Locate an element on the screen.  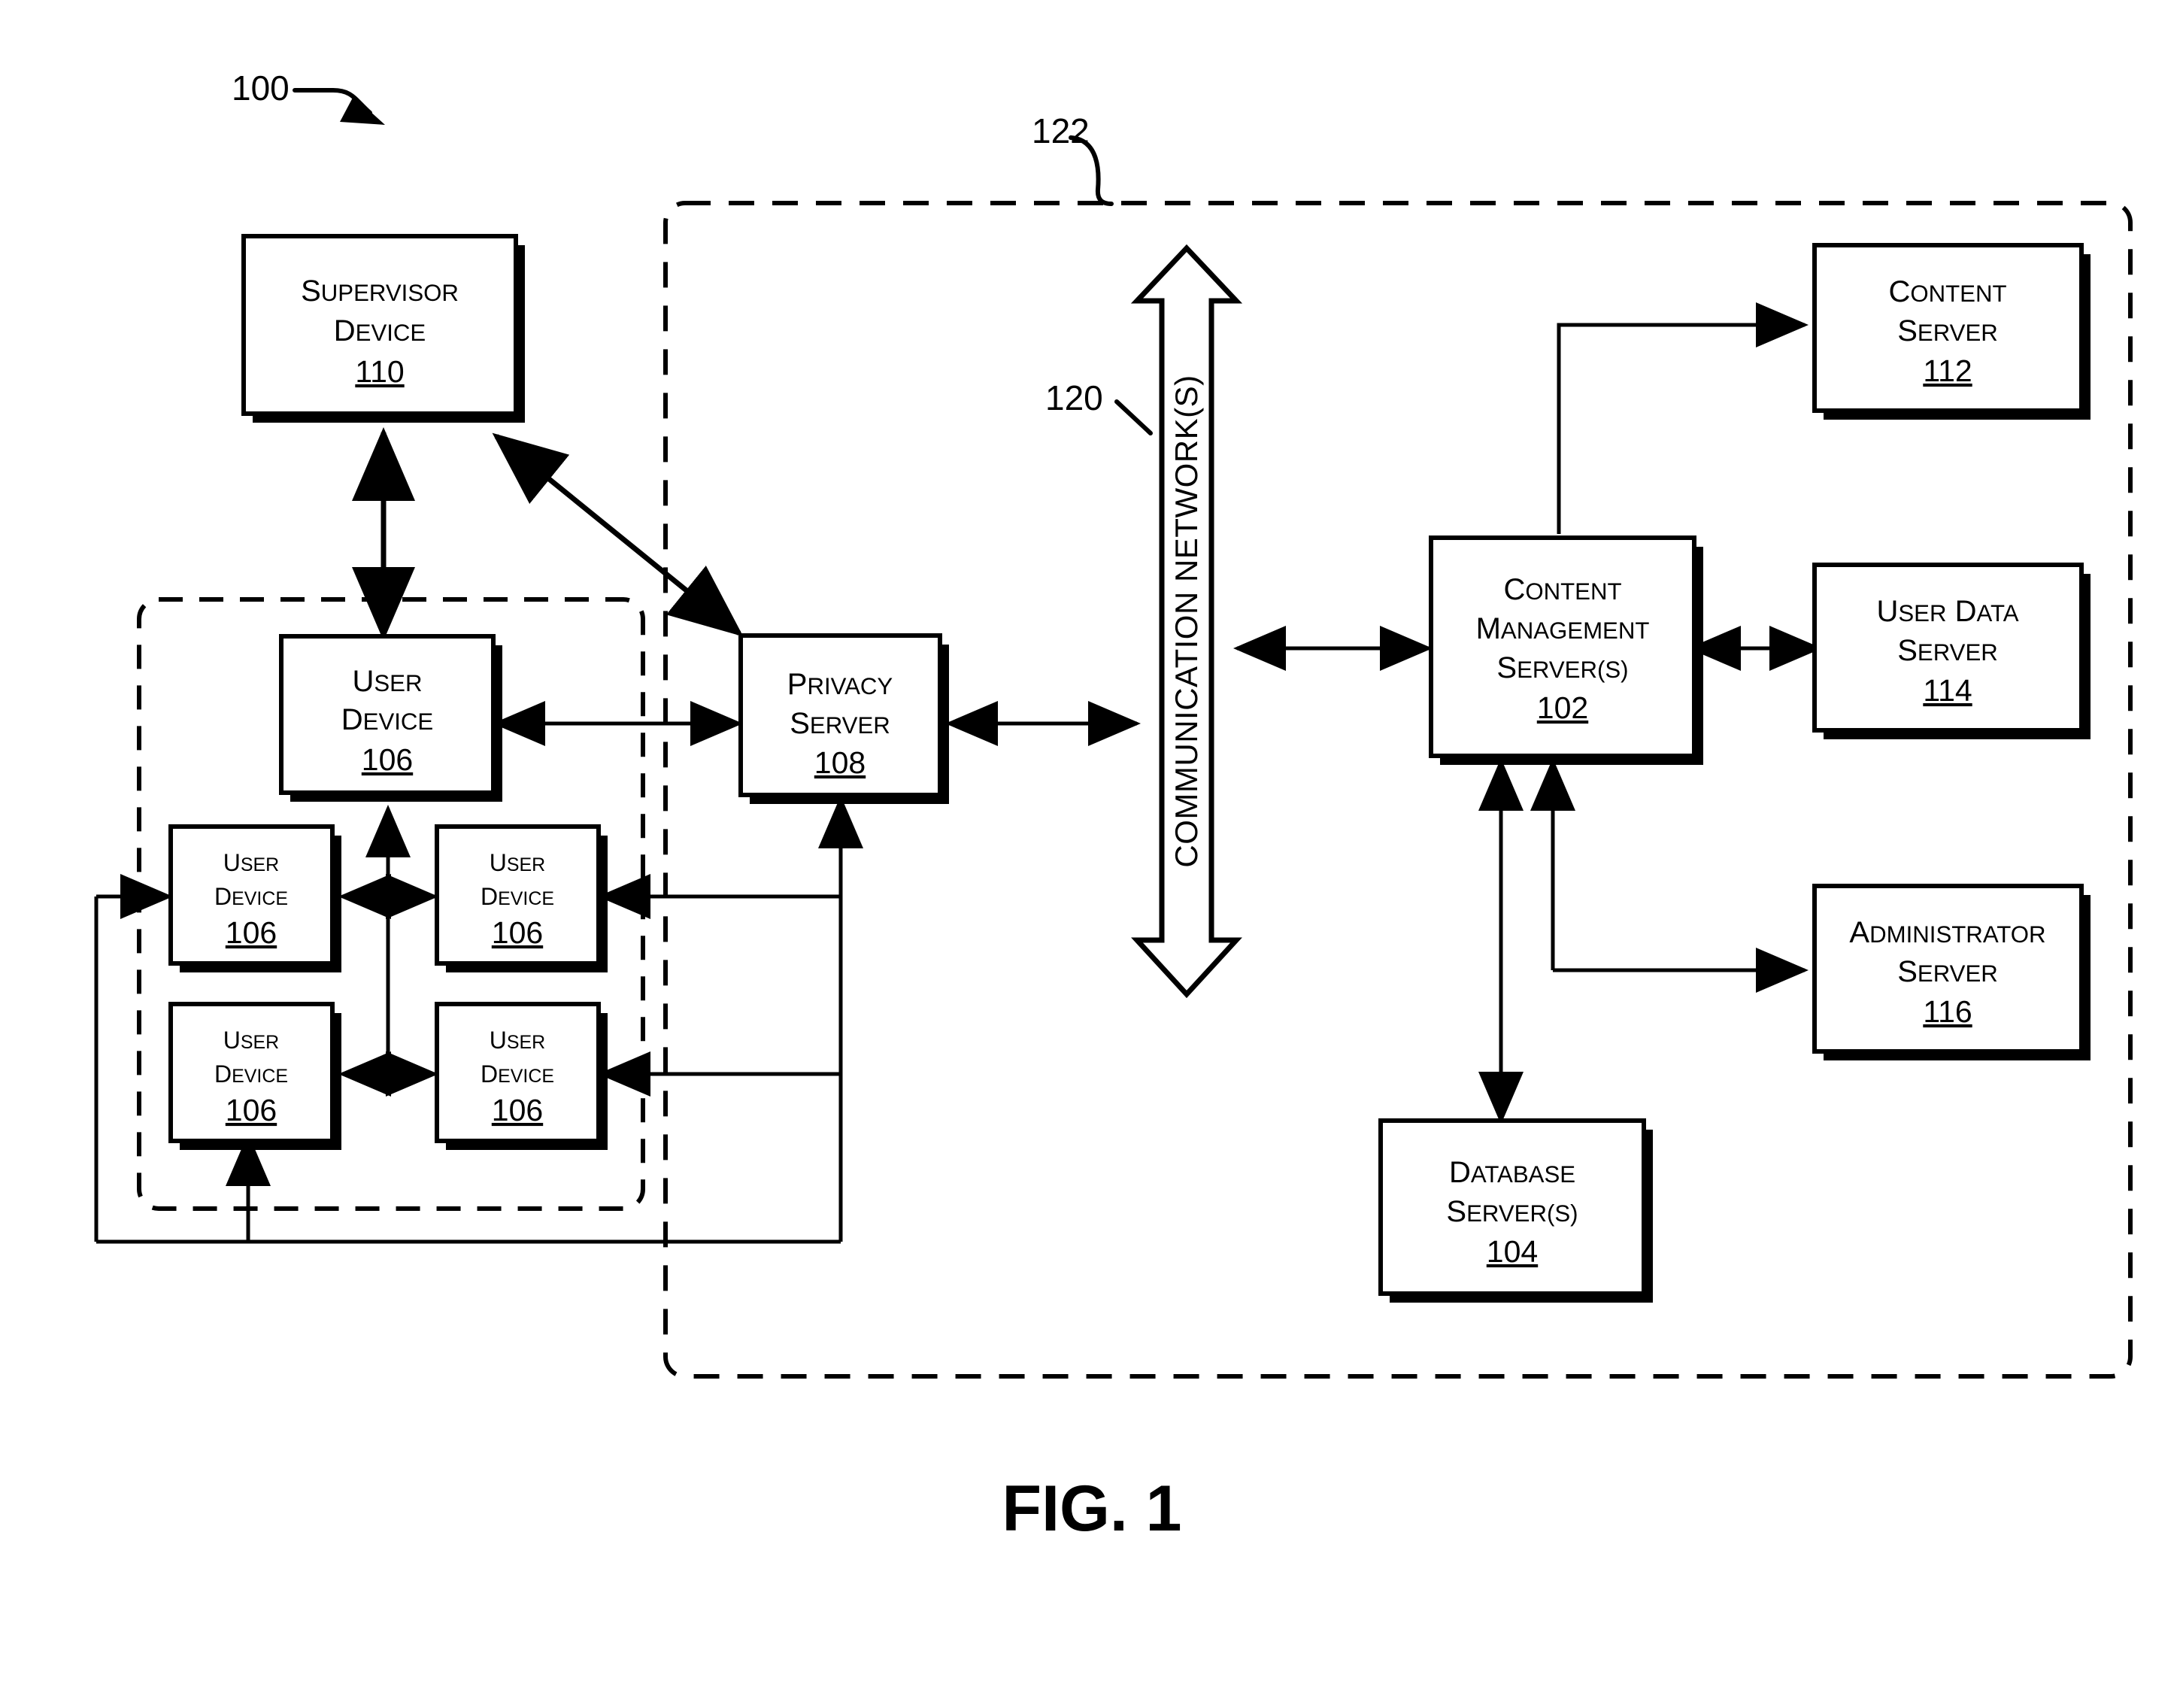
node-content-management-server: CONTENT MANAGEMENT SERVER(S) 102 is located at coordinates (1566, 650).